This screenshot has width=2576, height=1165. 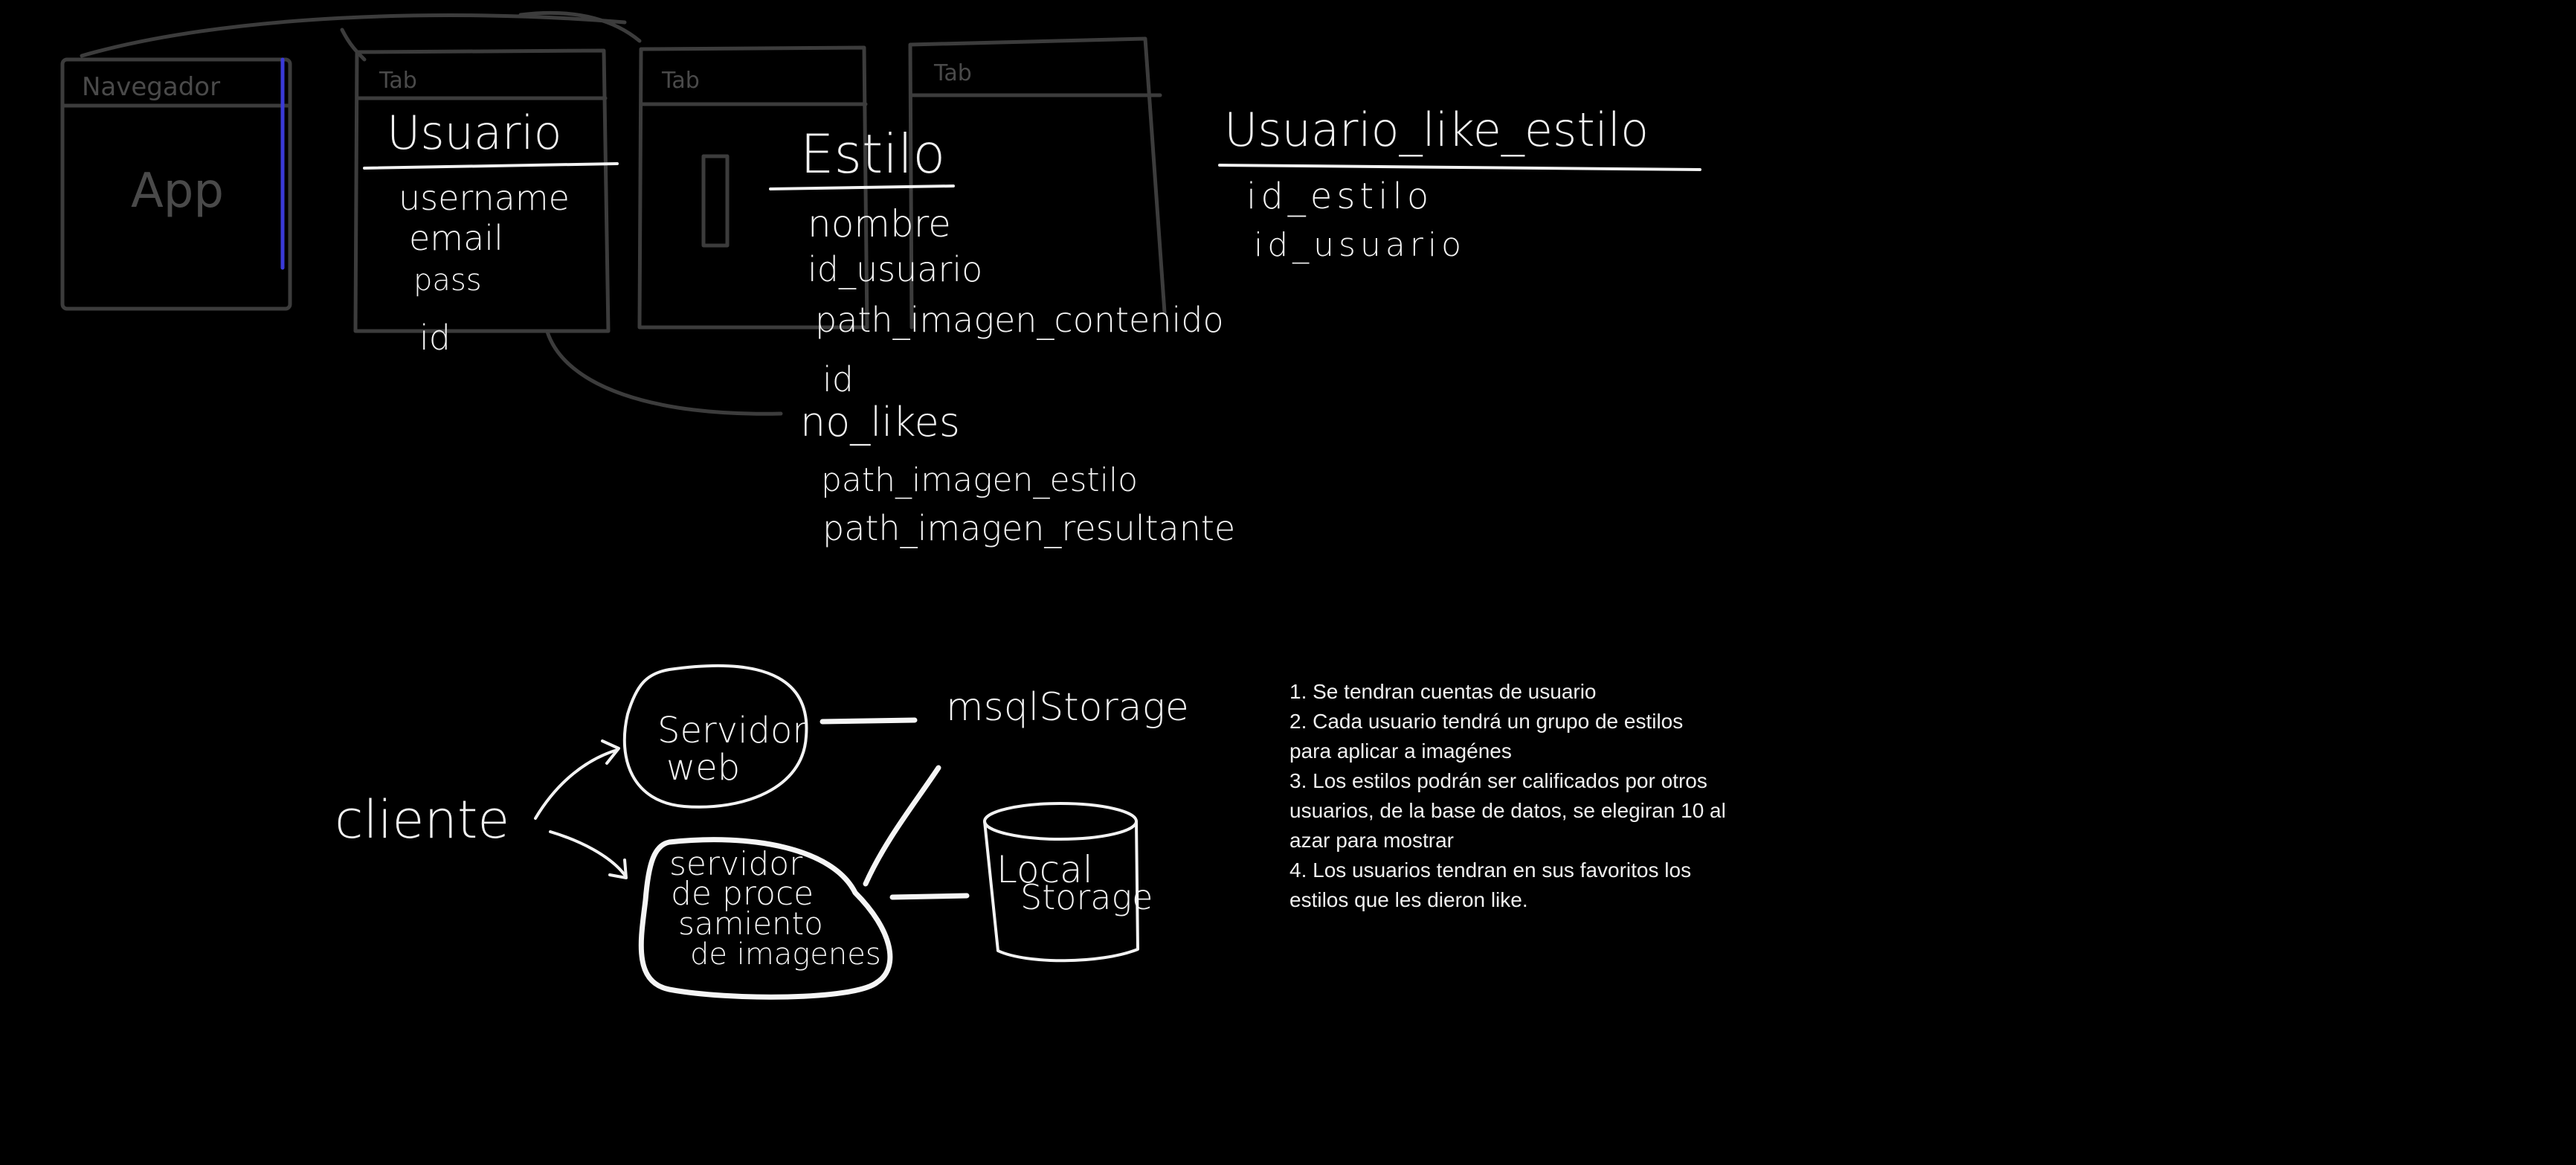 What do you see at coordinates (750, 923) in the screenshot?
I see `processing-server-label-line3: samiento` at bounding box center [750, 923].